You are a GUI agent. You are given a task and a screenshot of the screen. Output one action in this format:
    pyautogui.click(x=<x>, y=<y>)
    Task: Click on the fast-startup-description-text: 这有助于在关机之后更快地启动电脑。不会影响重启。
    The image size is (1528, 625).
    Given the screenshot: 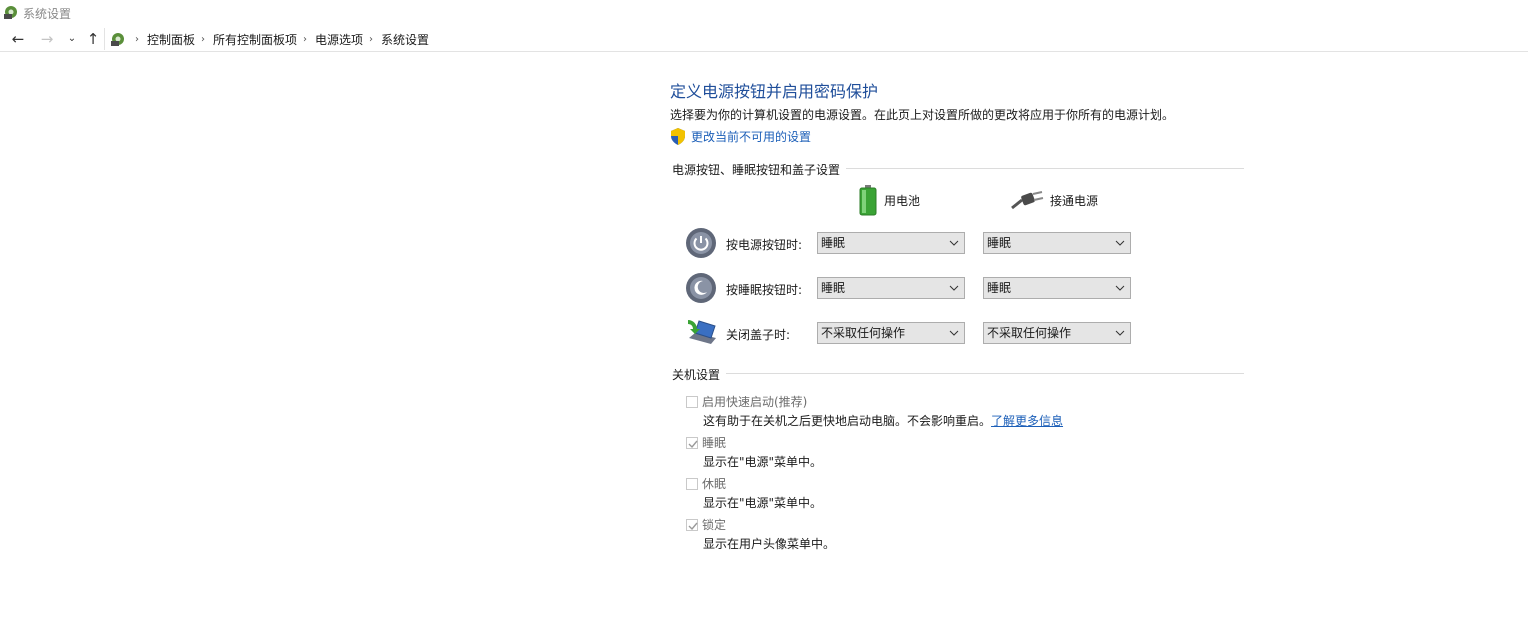 What is the action you would take?
    pyautogui.click(x=847, y=421)
    